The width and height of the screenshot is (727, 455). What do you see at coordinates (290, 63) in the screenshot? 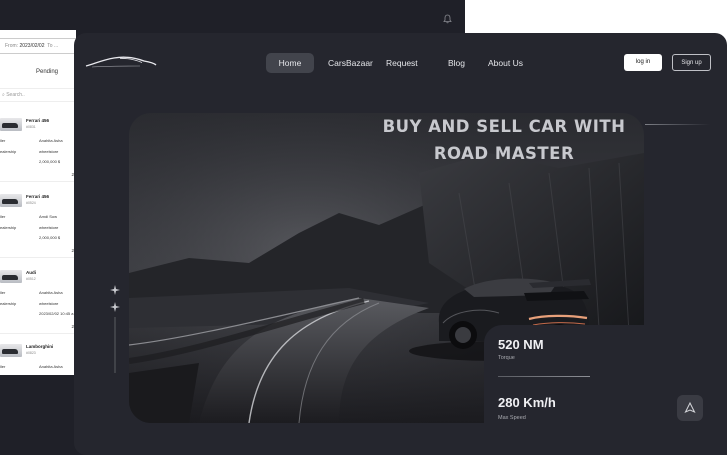
I see `nav-home: Home` at bounding box center [290, 63].